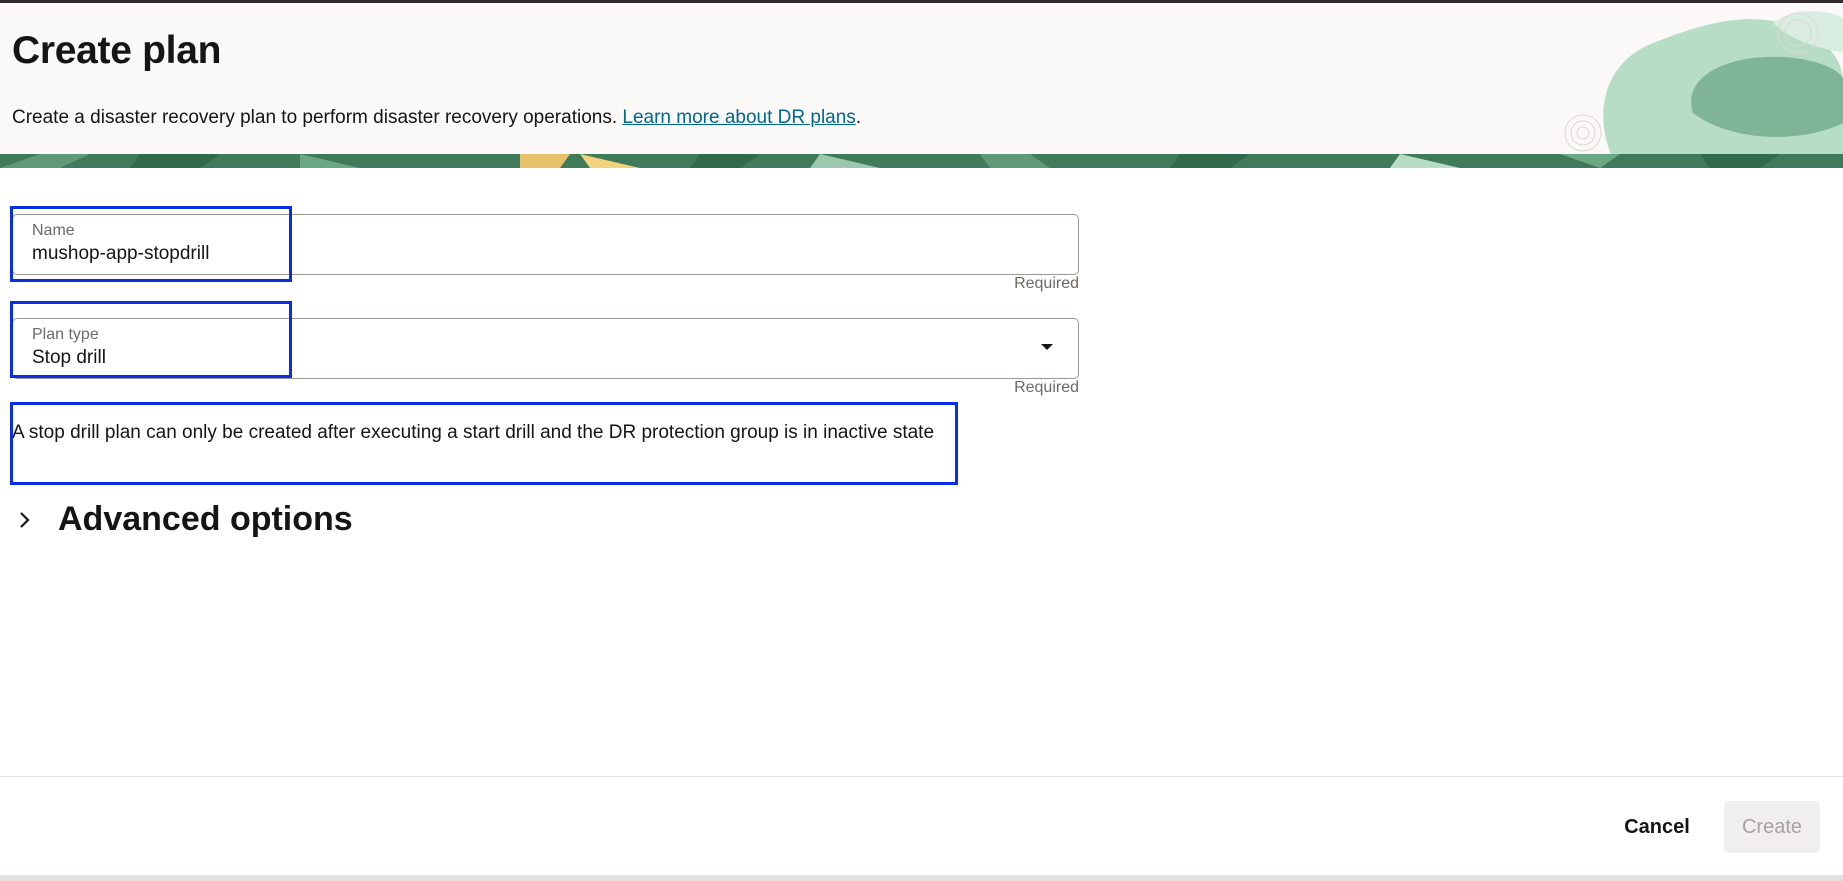 The image size is (1843, 881). What do you see at coordinates (738, 117) in the screenshot?
I see `learn-more-dr-plans-link: Learn more about DR plans` at bounding box center [738, 117].